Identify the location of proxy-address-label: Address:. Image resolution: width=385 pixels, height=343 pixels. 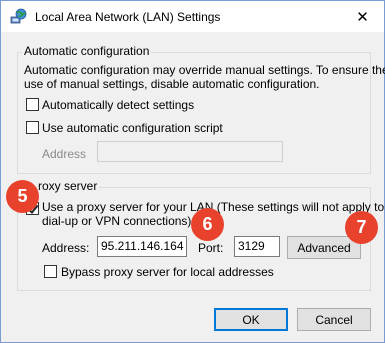
(66, 248).